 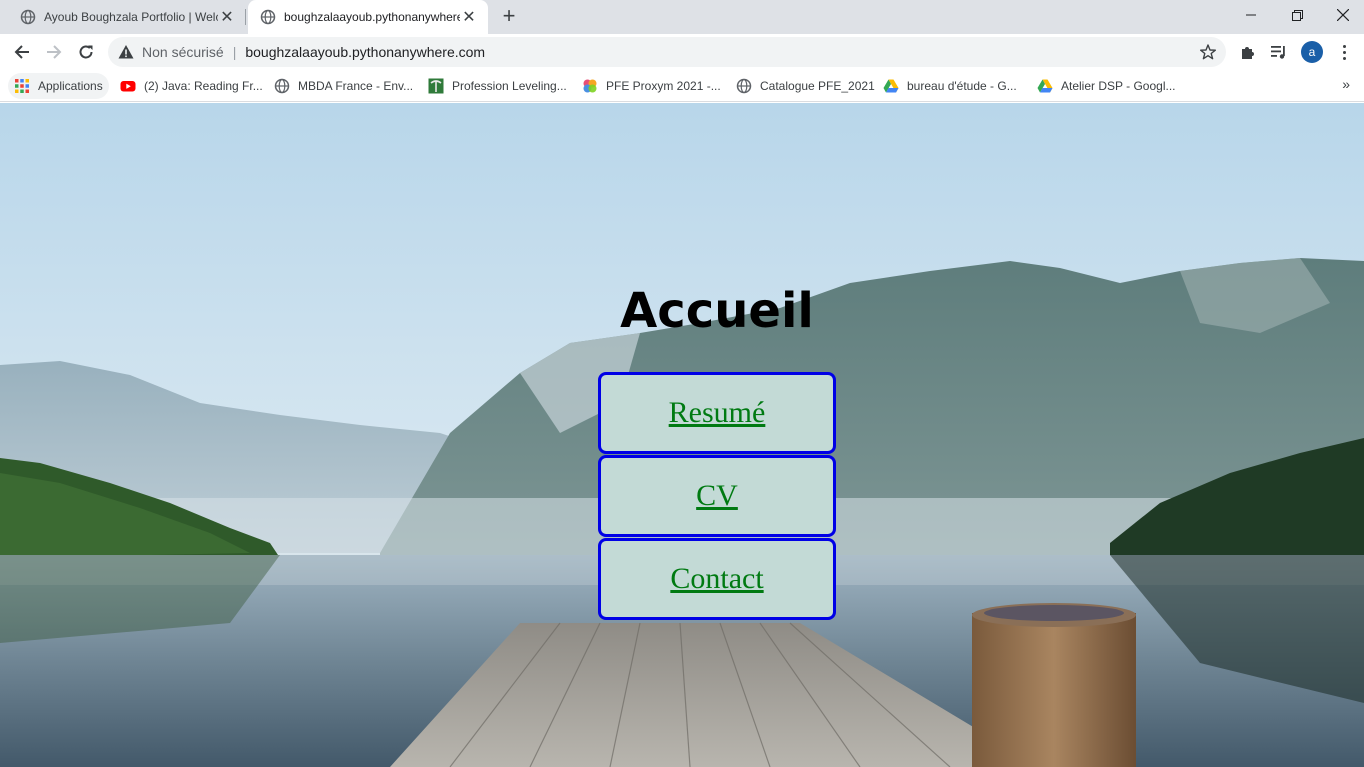 I want to click on colorful-flower-icon, so click(x=590, y=86).